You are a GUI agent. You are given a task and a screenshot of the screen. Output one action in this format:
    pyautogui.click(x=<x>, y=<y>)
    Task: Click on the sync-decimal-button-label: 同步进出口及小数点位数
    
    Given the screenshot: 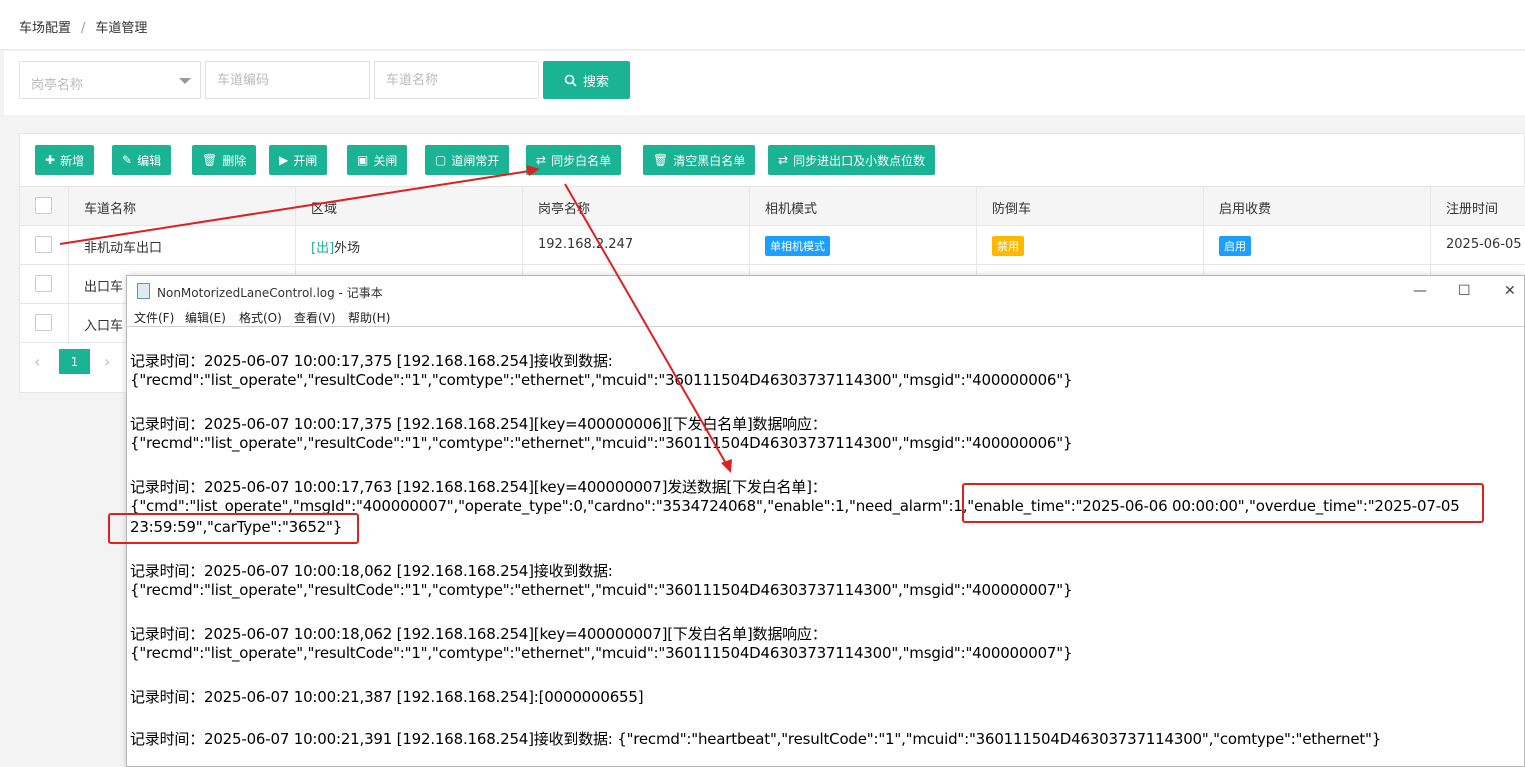 What is the action you would take?
    pyautogui.click(x=859, y=160)
    